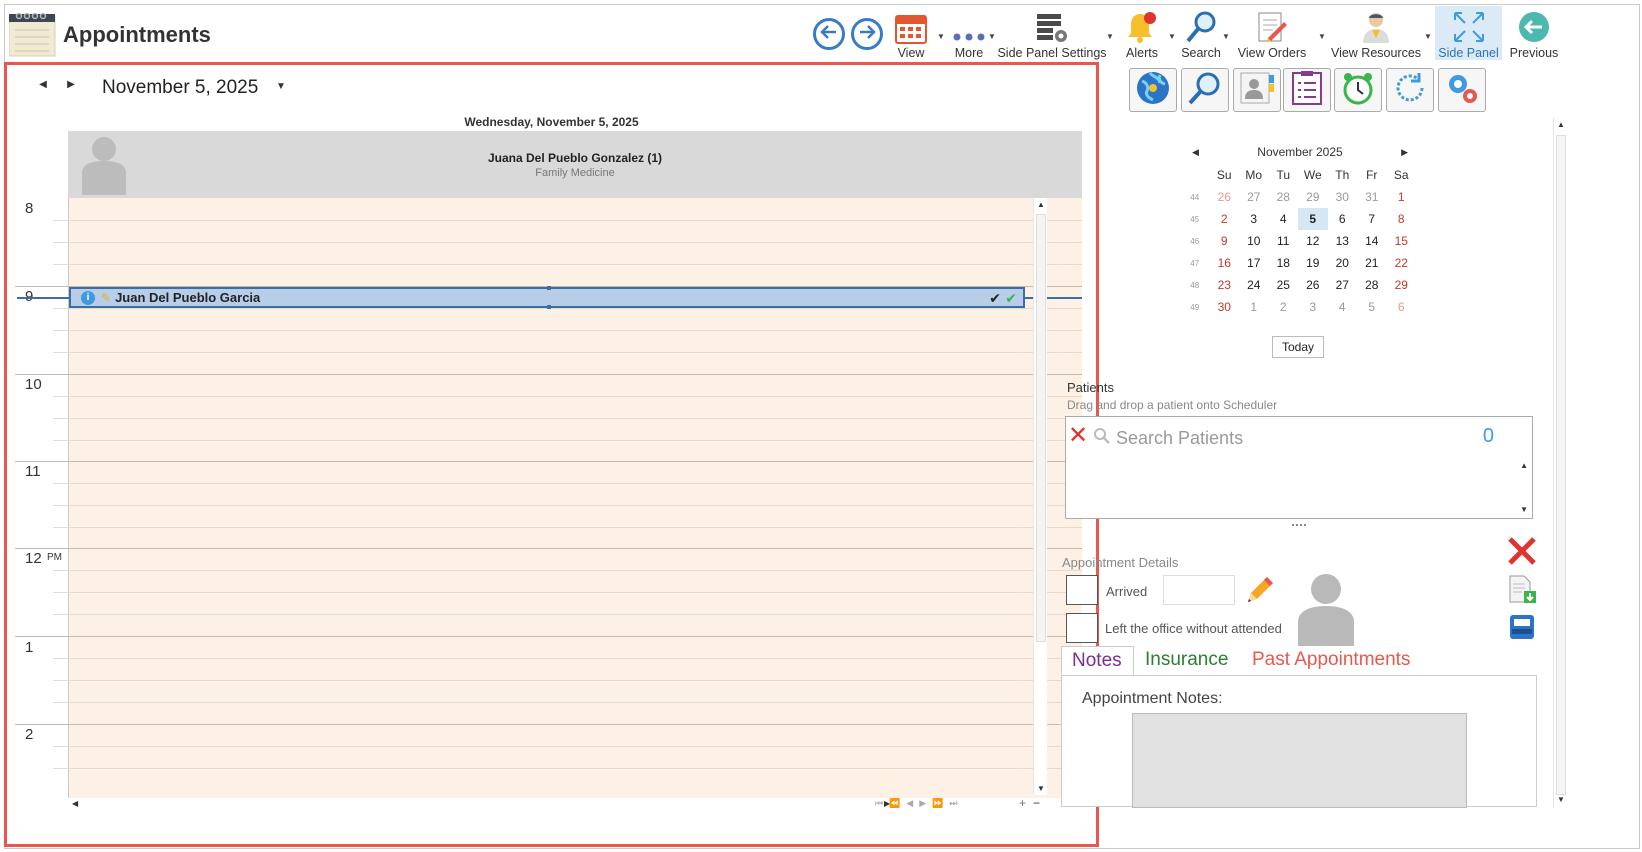  I want to click on view-orders-dropdown-arrow-icon: ▼, so click(1322, 36).